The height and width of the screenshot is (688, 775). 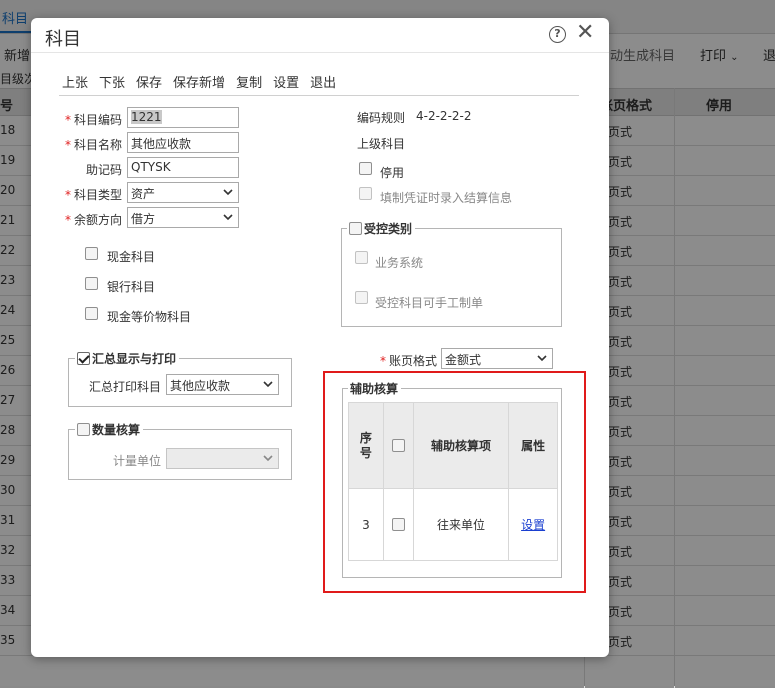 What do you see at coordinates (75, 83) in the screenshot?
I see `prev-button: 上张` at bounding box center [75, 83].